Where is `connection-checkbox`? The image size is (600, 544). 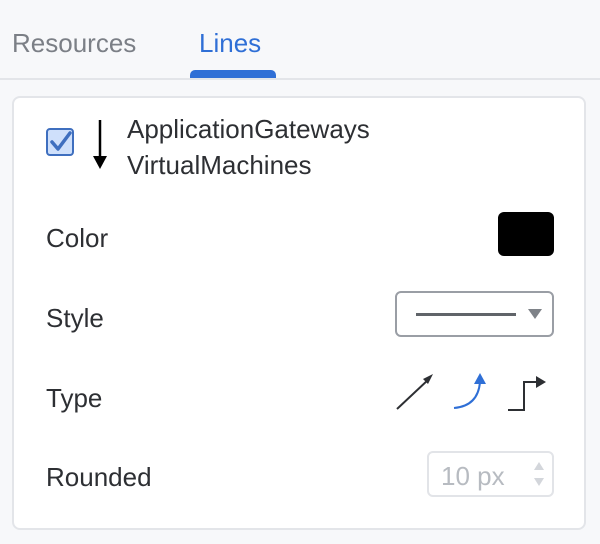 connection-checkbox is located at coordinates (60, 142).